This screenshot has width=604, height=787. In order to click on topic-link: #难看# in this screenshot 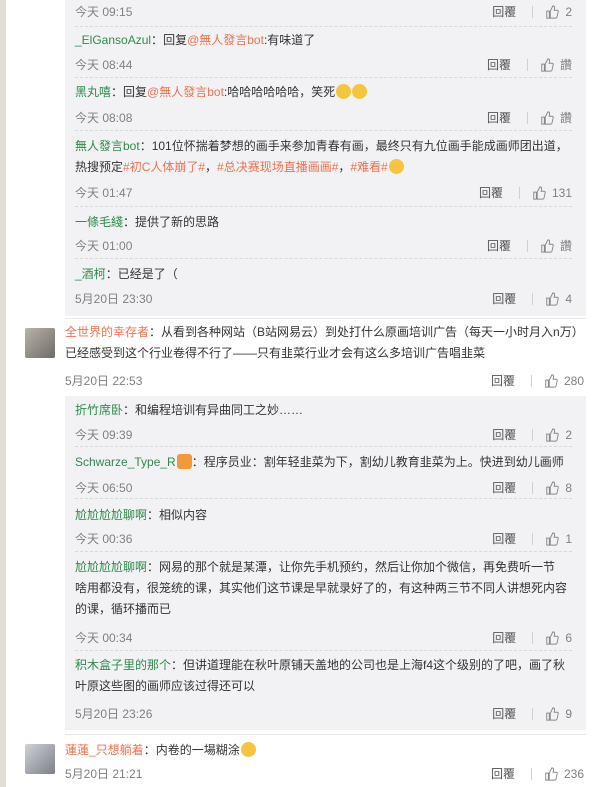, I will do `click(368, 167)`.